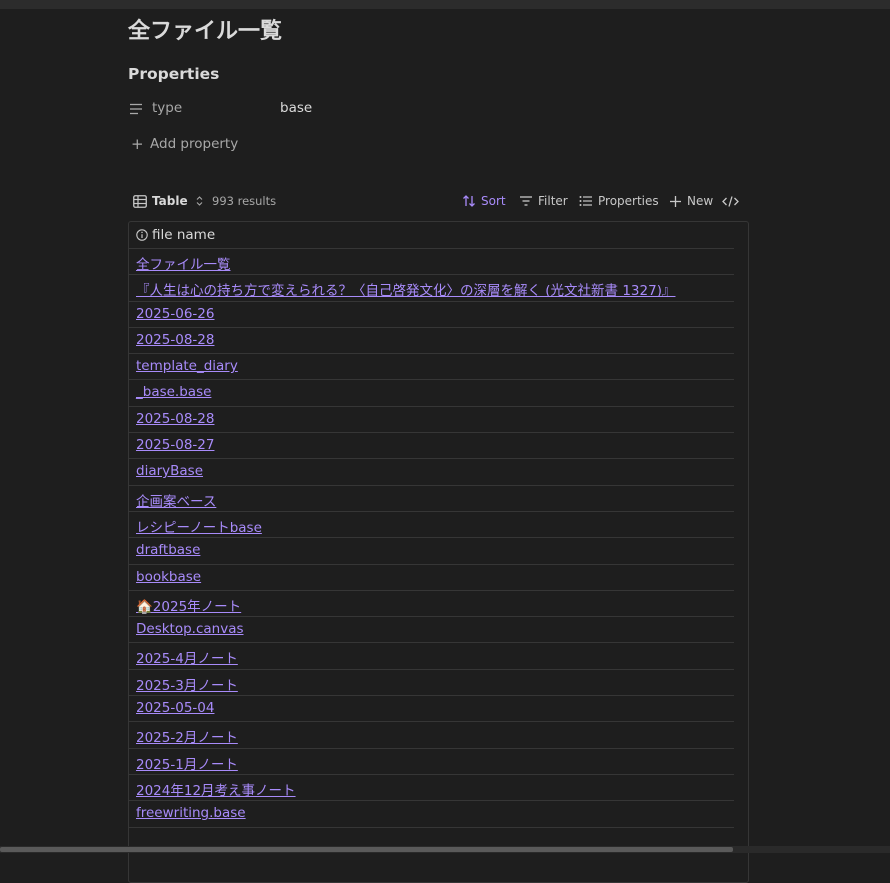  Describe the element at coordinates (183, 263) in the screenshot. I see `file-link: 全ファイル一覧` at that location.